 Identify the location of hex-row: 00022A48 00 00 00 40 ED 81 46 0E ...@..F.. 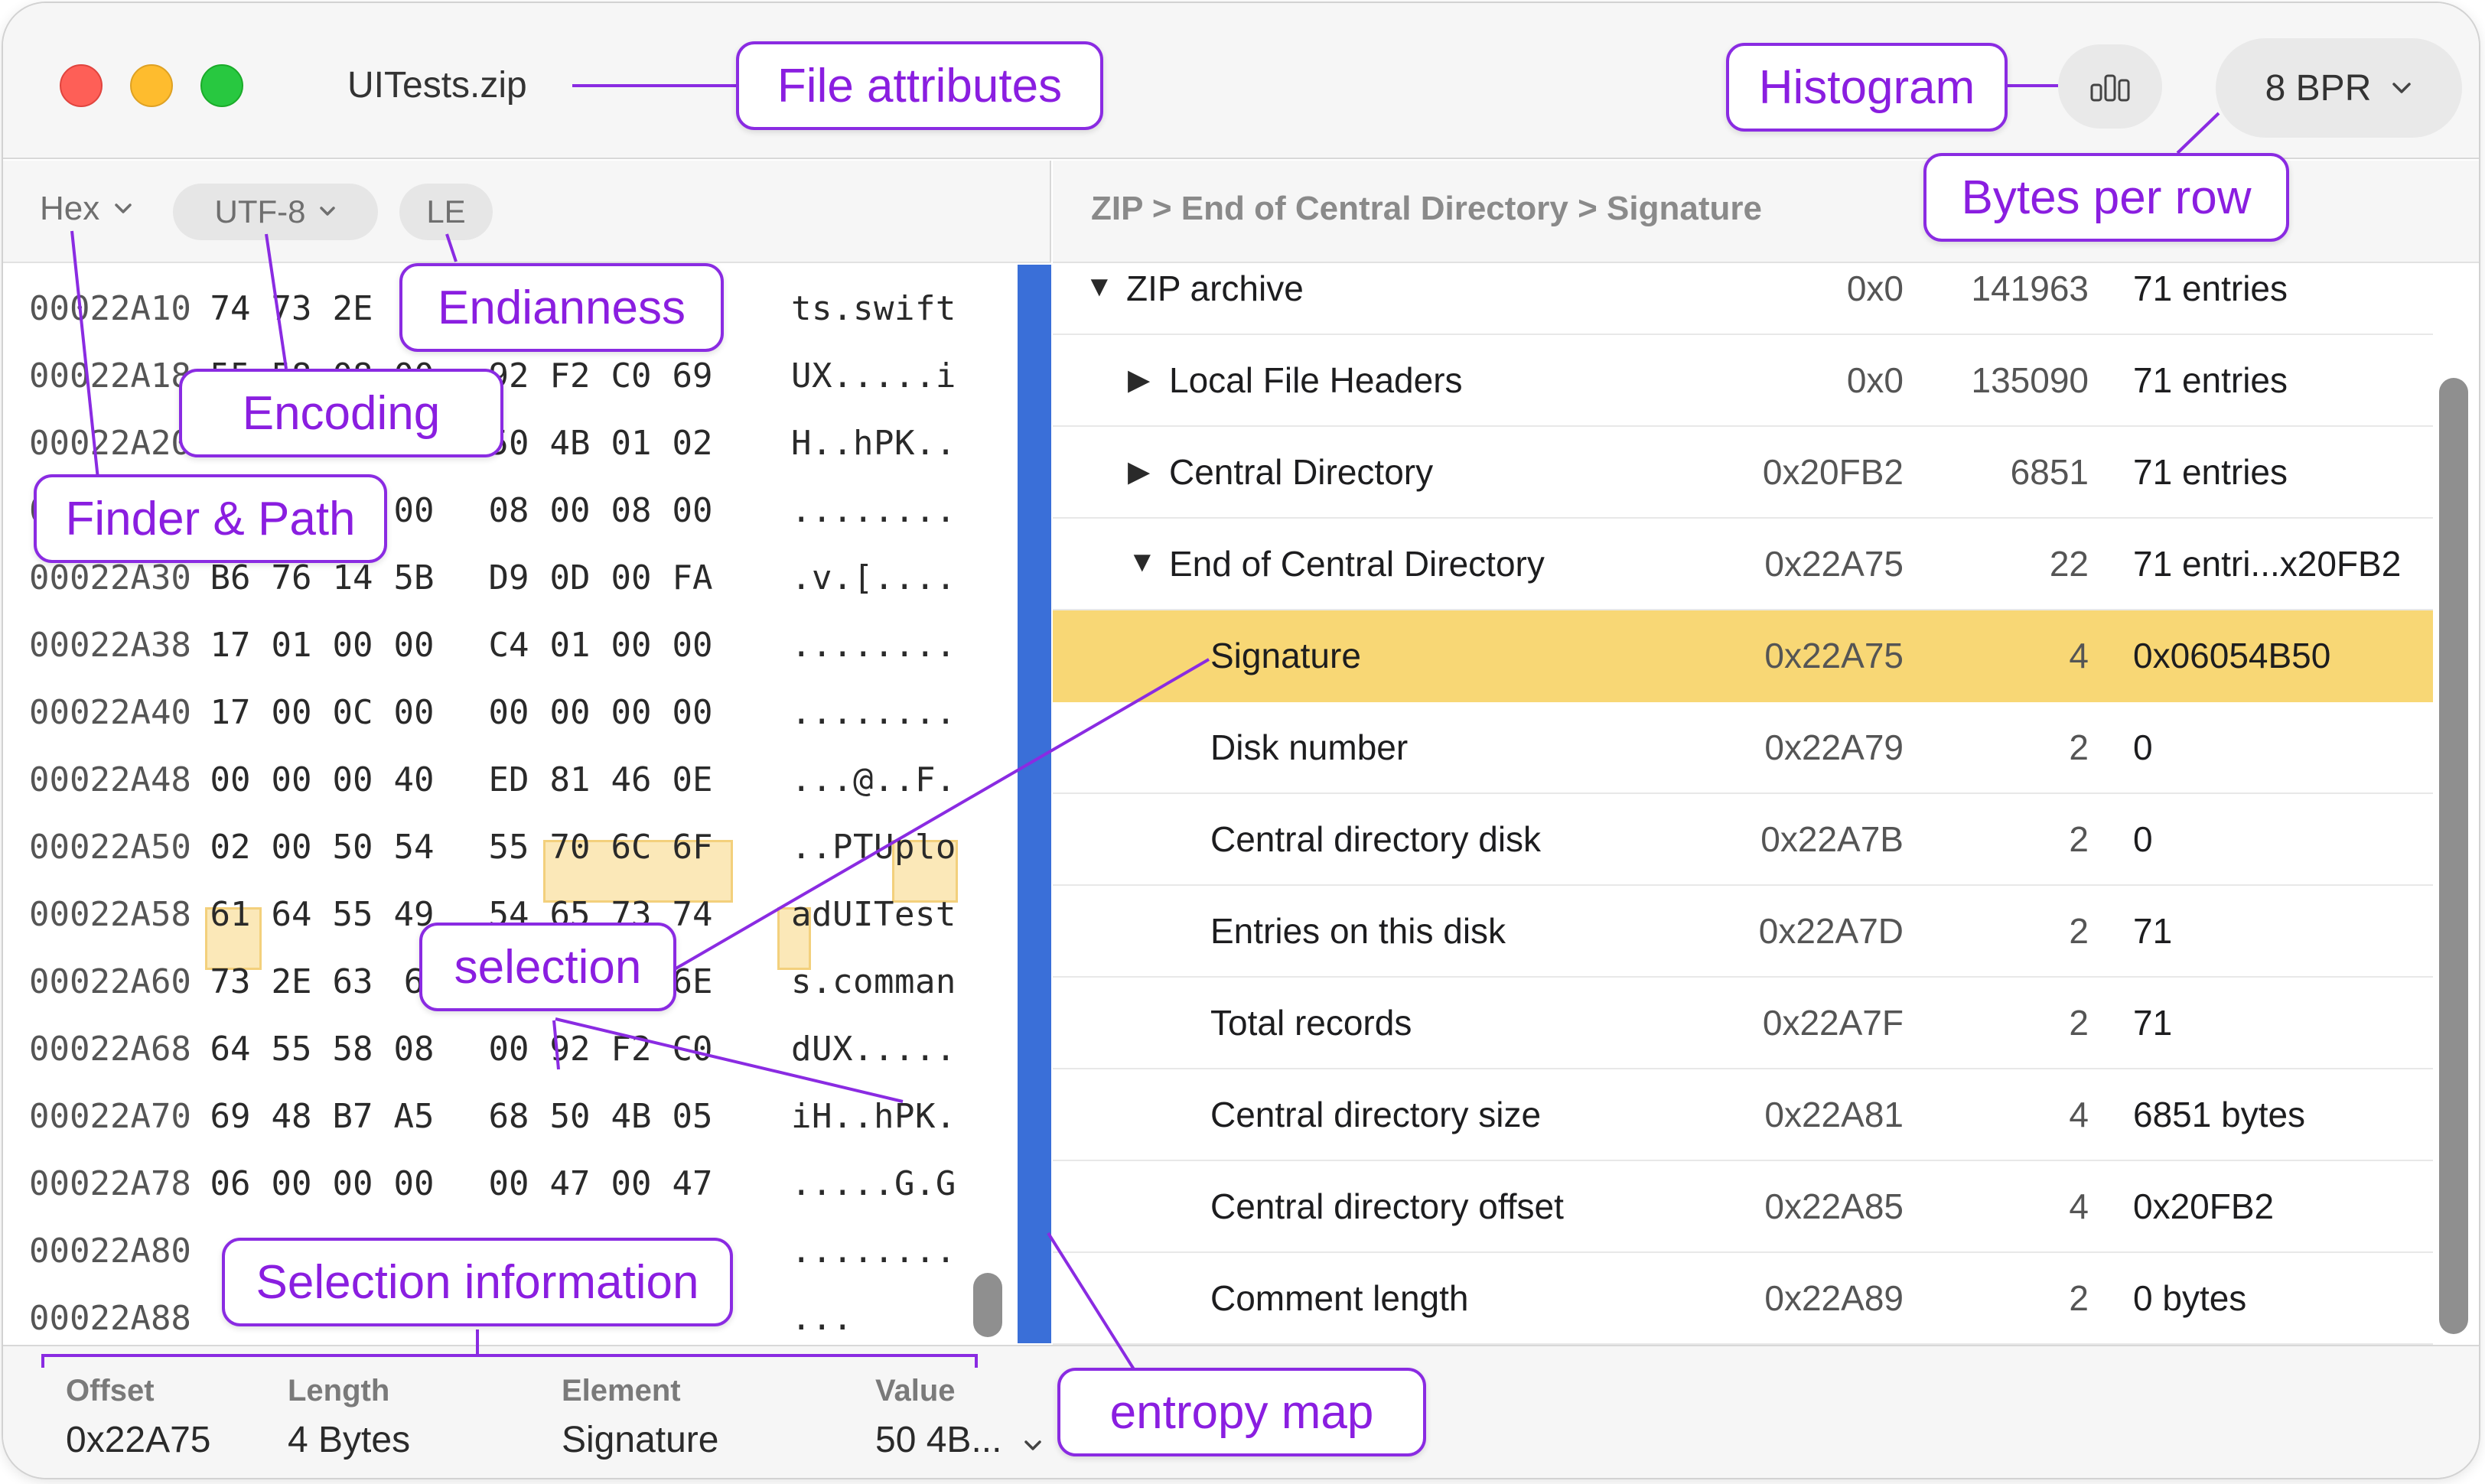
(508, 777).